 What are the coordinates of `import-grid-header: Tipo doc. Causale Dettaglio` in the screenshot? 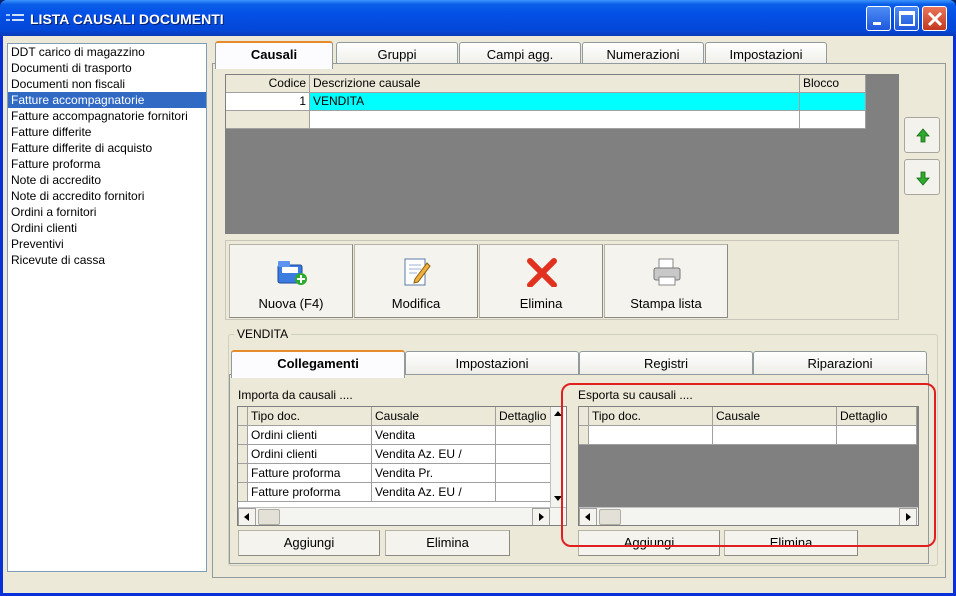 It's located at (397, 416).